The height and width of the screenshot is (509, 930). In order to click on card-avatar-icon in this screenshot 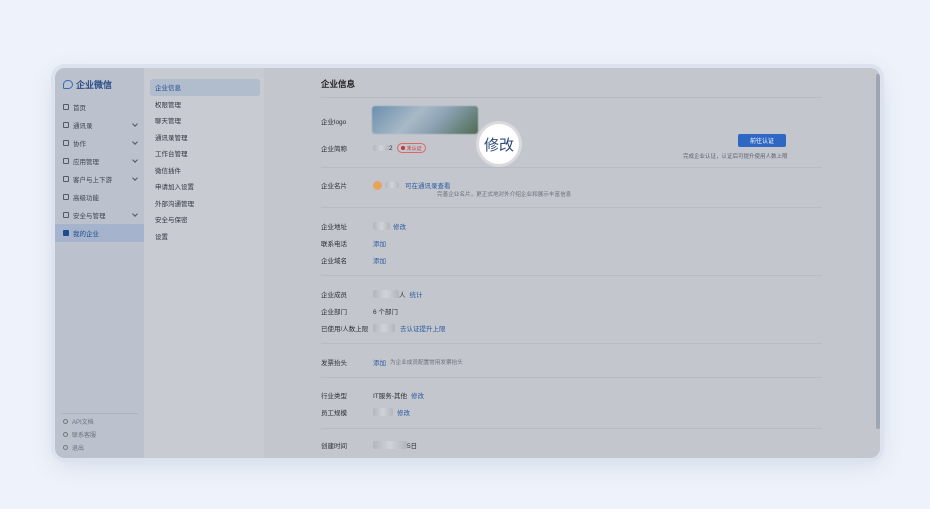, I will do `click(377, 185)`.